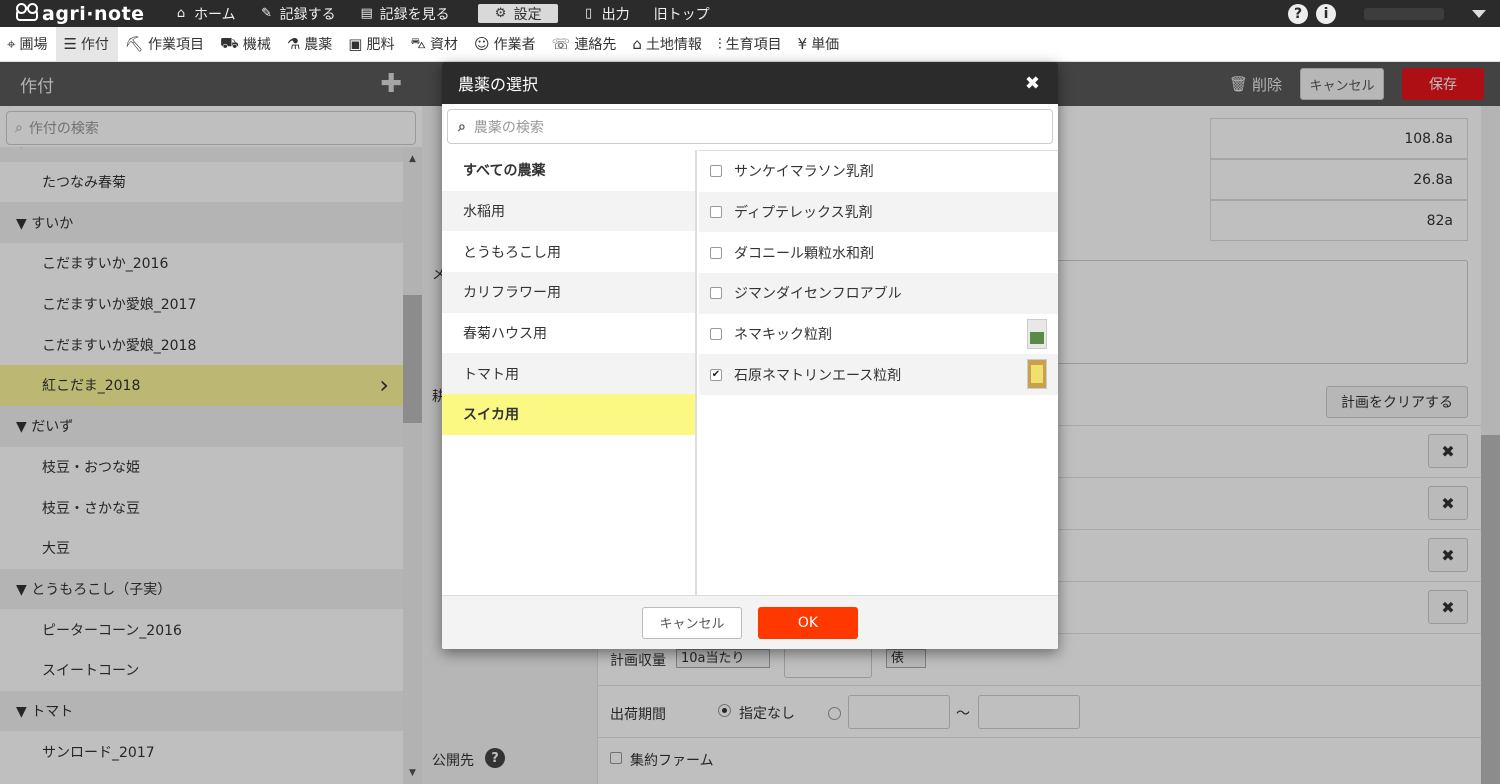  Describe the element at coordinates (481, 44) in the screenshot. I see `person-icon: ☺` at that location.